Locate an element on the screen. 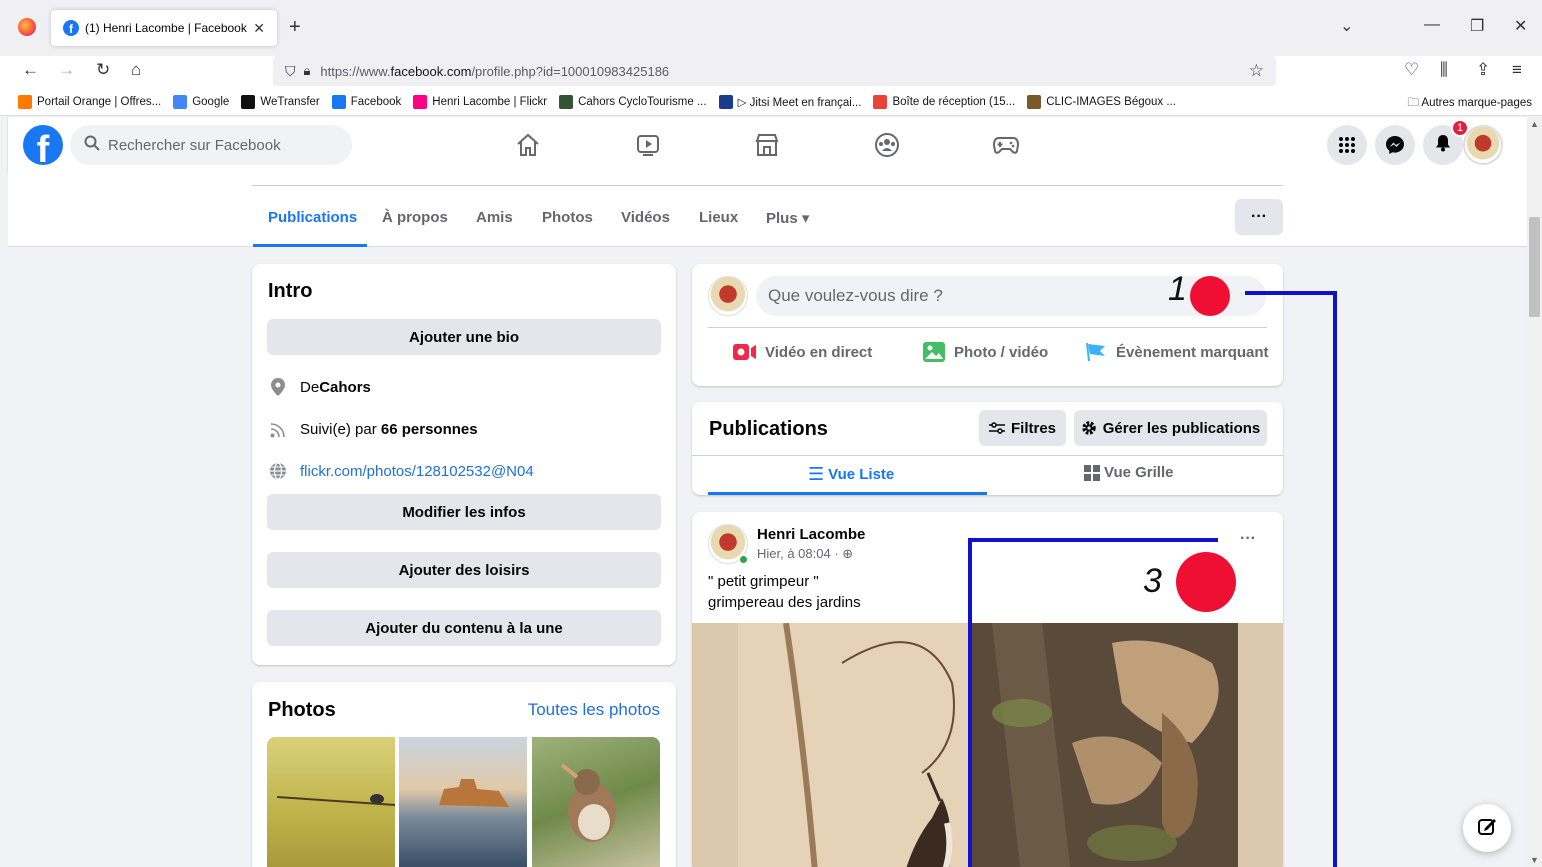 The image size is (1542, 867). profile-more-button: ··· is located at coordinates (1259, 217).